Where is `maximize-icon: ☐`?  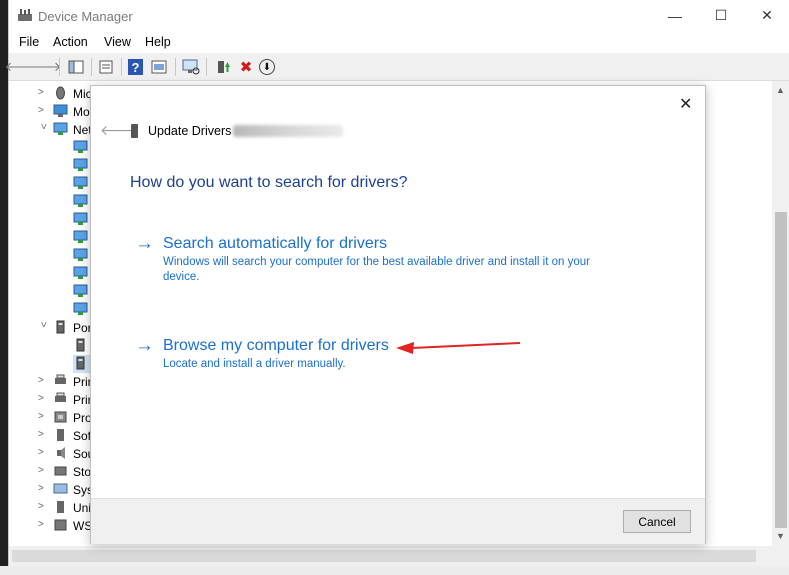 maximize-icon: ☐ is located at coordinates (721, 15).